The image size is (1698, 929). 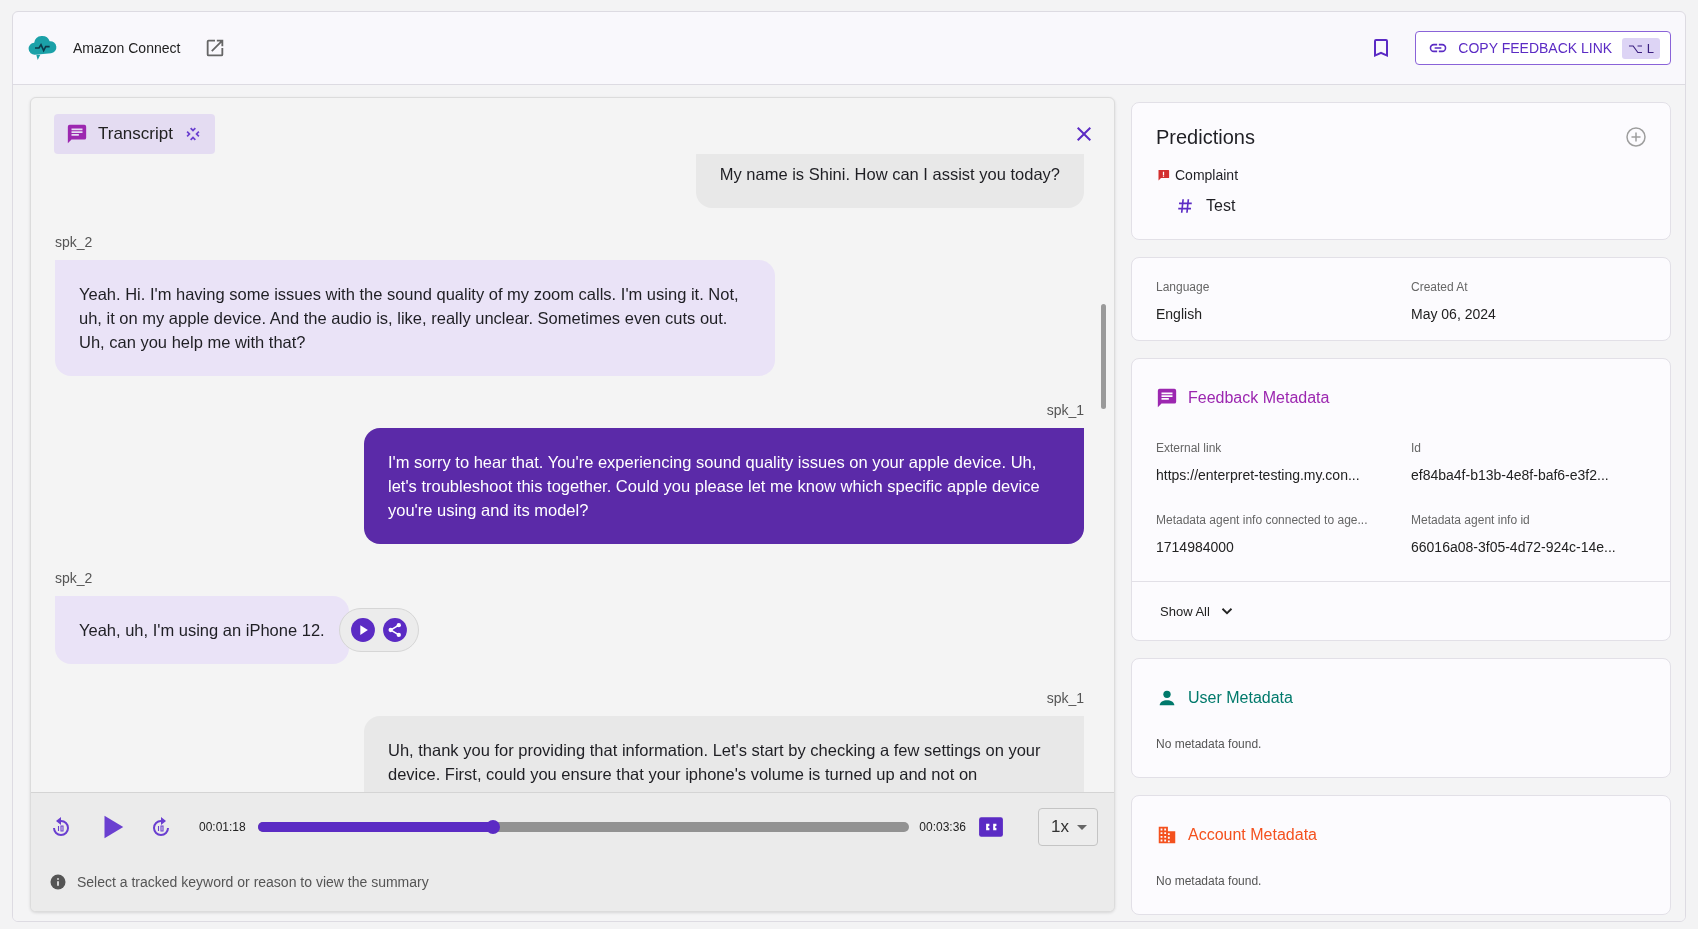 What do you see at coordinates (889, 181) in the screenshot?
I see `message-bubble: My name is Shini. How can I assist you today?` at bounding box center [889, 181].